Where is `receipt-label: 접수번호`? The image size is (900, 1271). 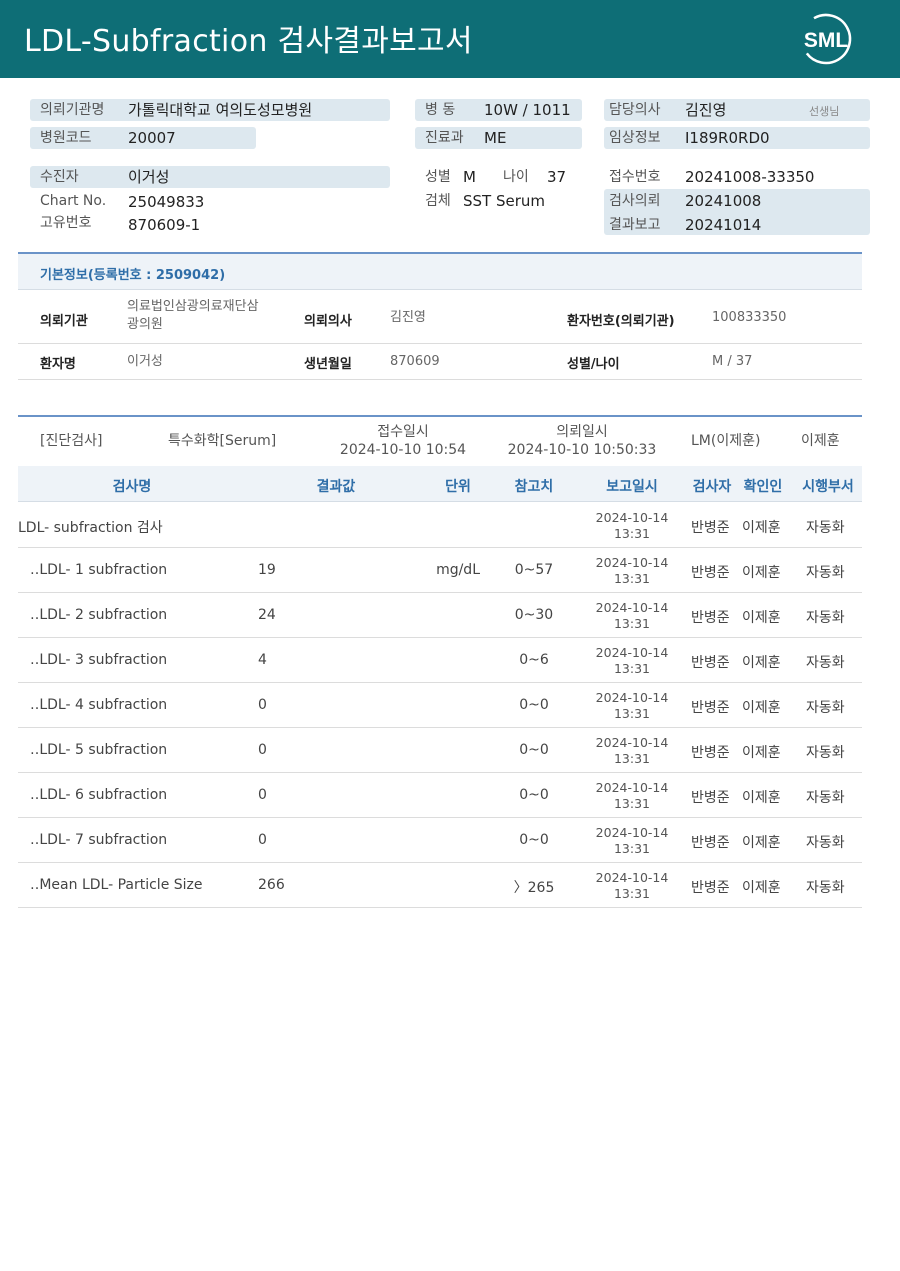
receipt-label: 접수번호 is located at coordinates (635, 177).